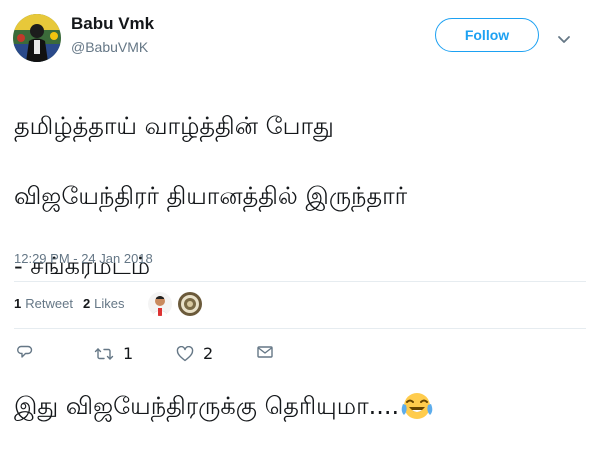  Describe the element at coordinates (185, 353) in the screenshot. I see `heart-icon` at that location.